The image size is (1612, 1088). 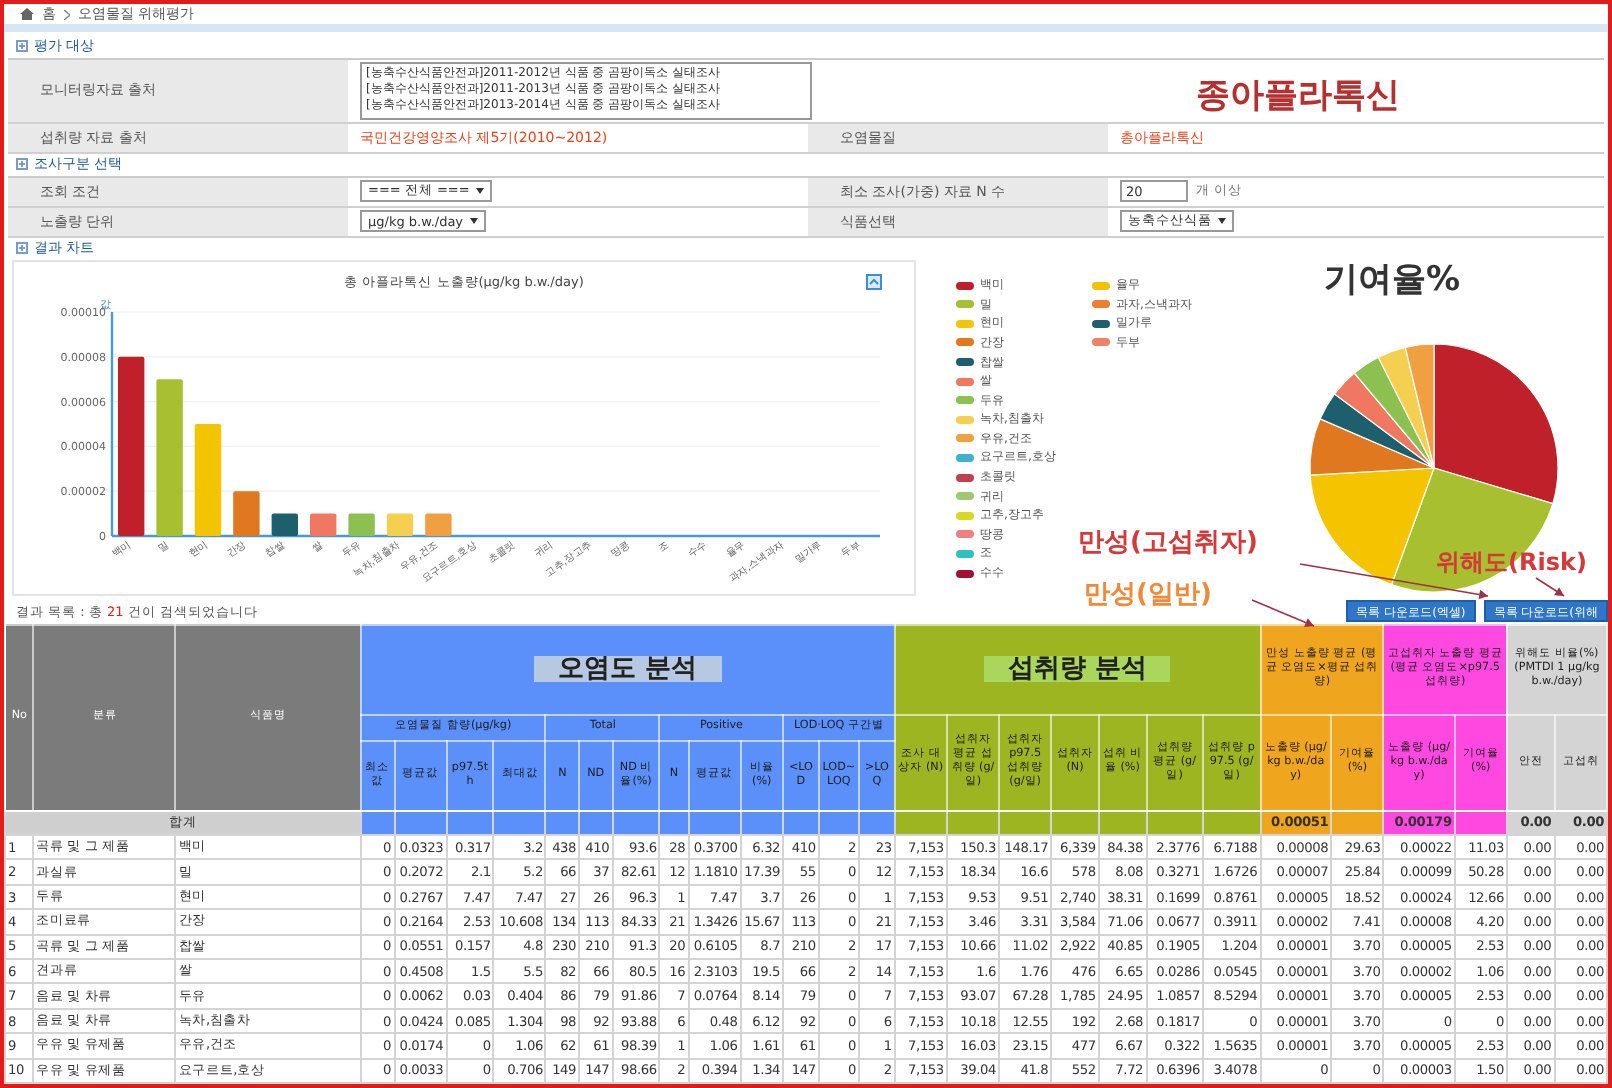 What do you see at coordinates (1148, 595) in the screenshot?
I see `annotation-text: 만성(일반)` at bounding box center [1148, 595].